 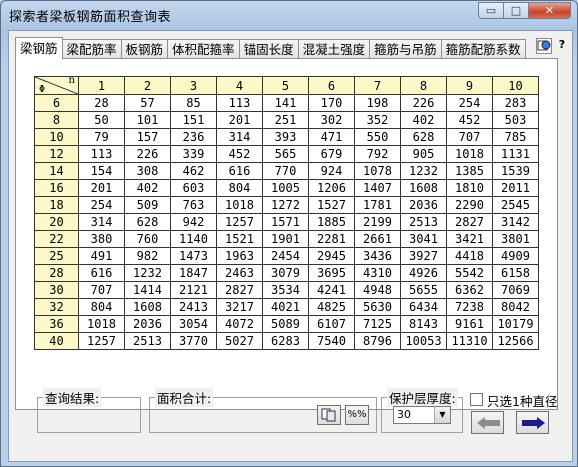 I want to click on area-cell: 2827, so click(x=239, y=290).